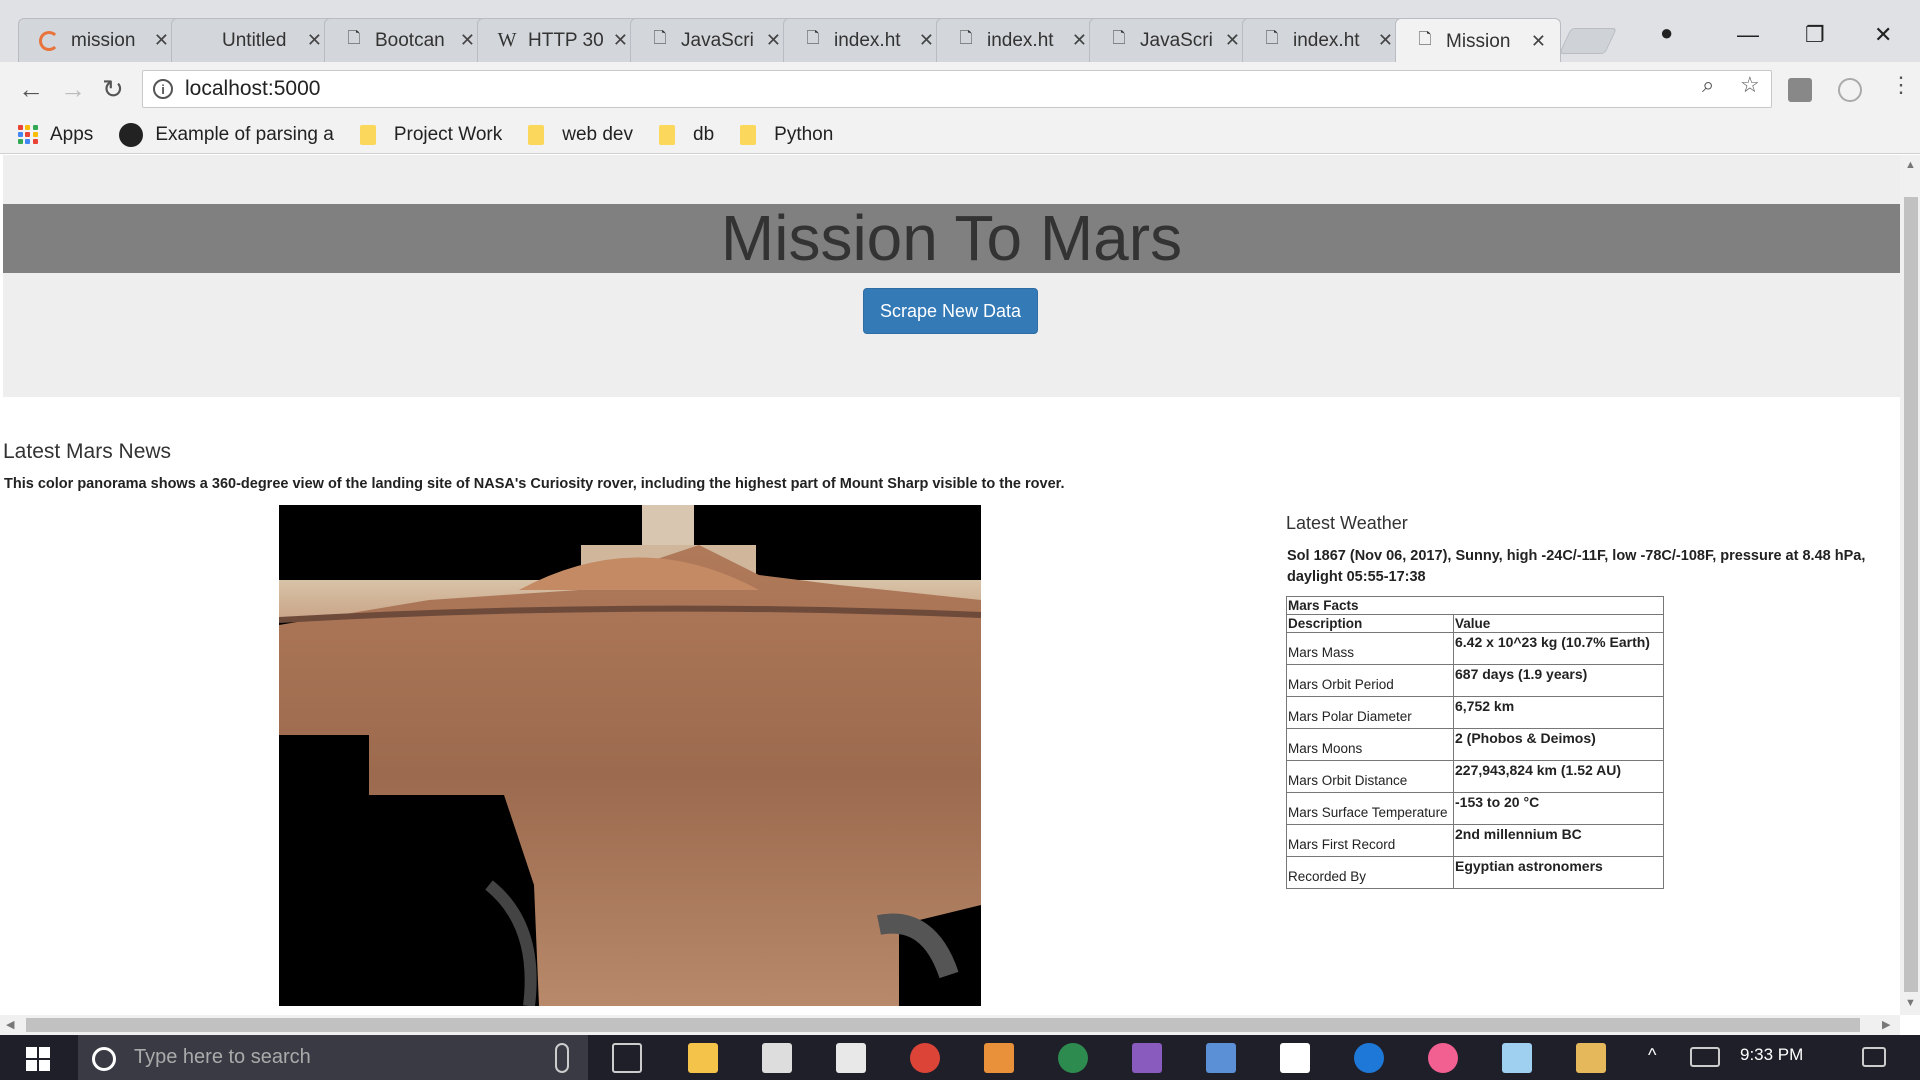  I want to click on tab-8: 🗋 index.ht ✕, so click(1325, 40).